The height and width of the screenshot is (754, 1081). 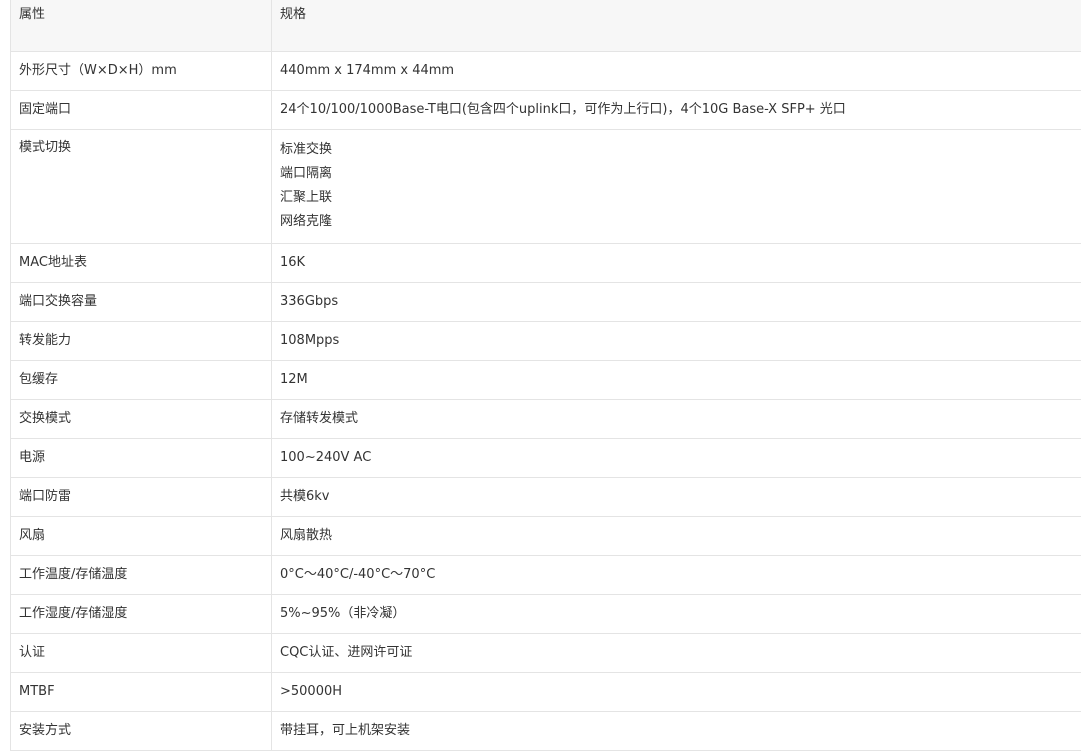 What do you see at coordinates (141, 380) in the screenshot?
I see `row-key: 包缓存` at bounding box center [141, 380].